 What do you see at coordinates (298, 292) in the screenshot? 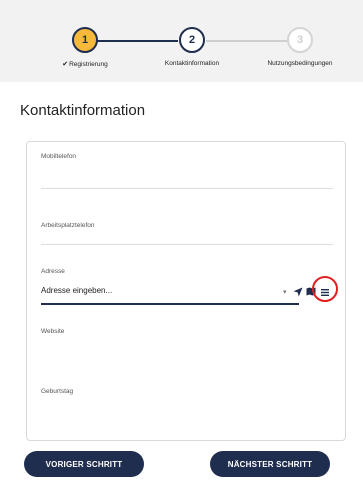
I see `locate-arrow-icon` at bounding box center [298, 292].